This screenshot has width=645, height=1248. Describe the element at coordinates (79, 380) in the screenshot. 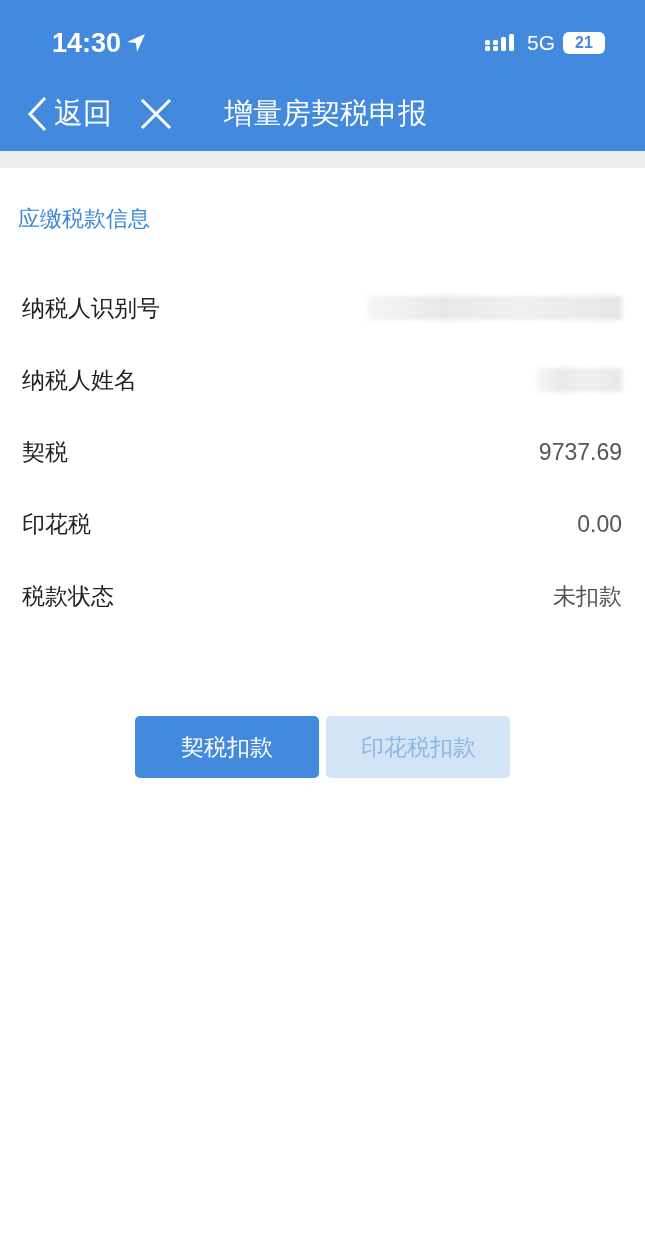

I see `field-label: 纳税人姓名` at that location.